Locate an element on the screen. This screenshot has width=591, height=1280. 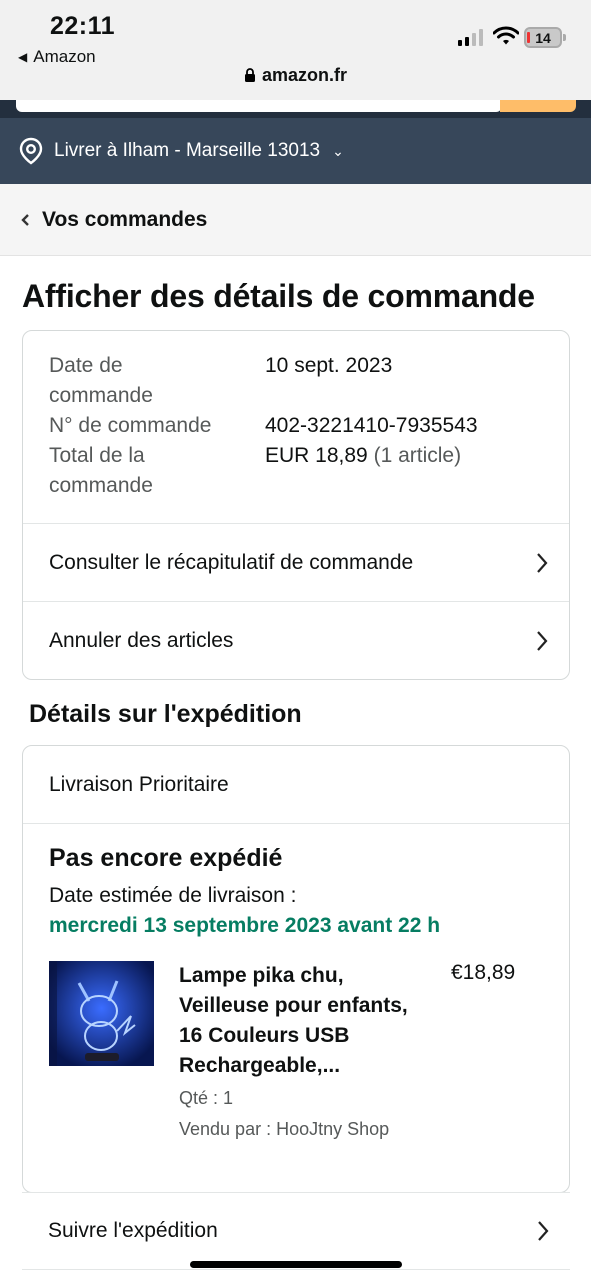
search-input is located at coordinates (259, 106).